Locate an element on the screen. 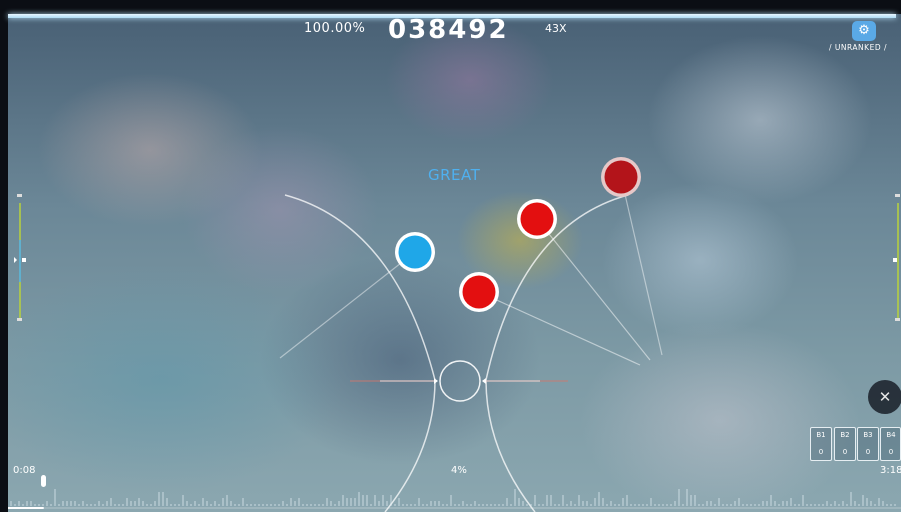  key-counter-b3: B3 0 is located at coordinates (868, 444).